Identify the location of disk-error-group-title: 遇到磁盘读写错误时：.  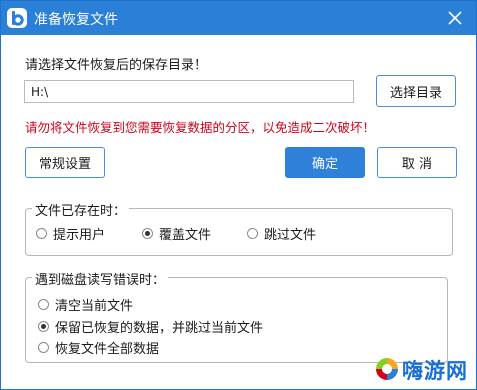
(100, 278).